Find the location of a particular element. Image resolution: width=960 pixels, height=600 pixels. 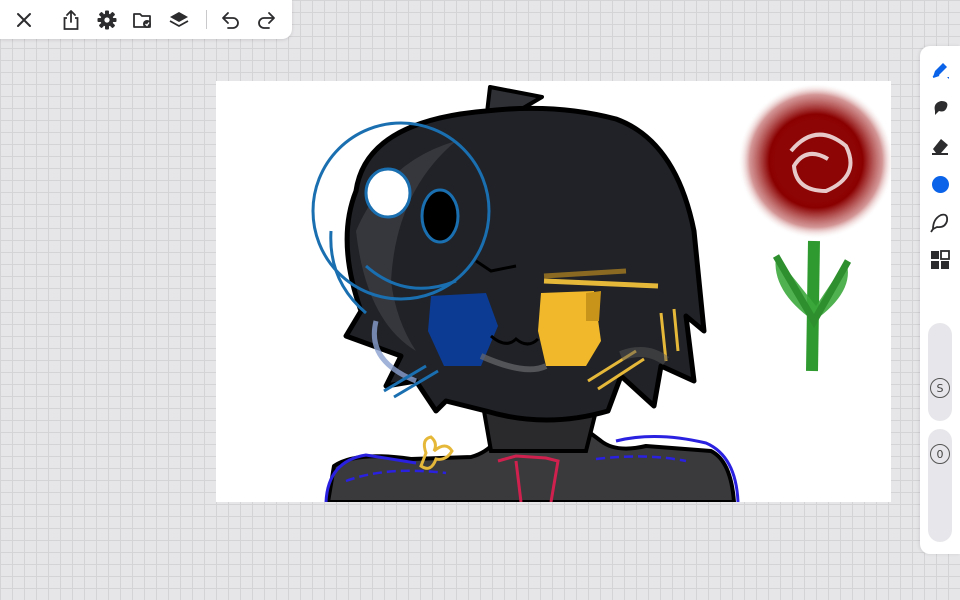

top-toolbar is located at coordinates (146, 19).